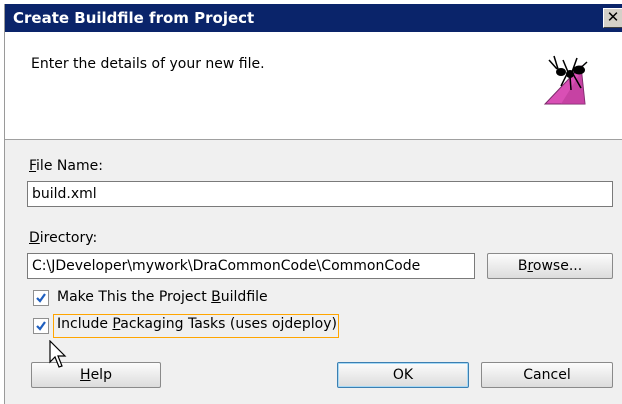  Describe the element at coordinates (197, 324) in the screenshot. I see `include-packaging-label: Include Packaging Tasks (uses ojdeploy)` at that location.